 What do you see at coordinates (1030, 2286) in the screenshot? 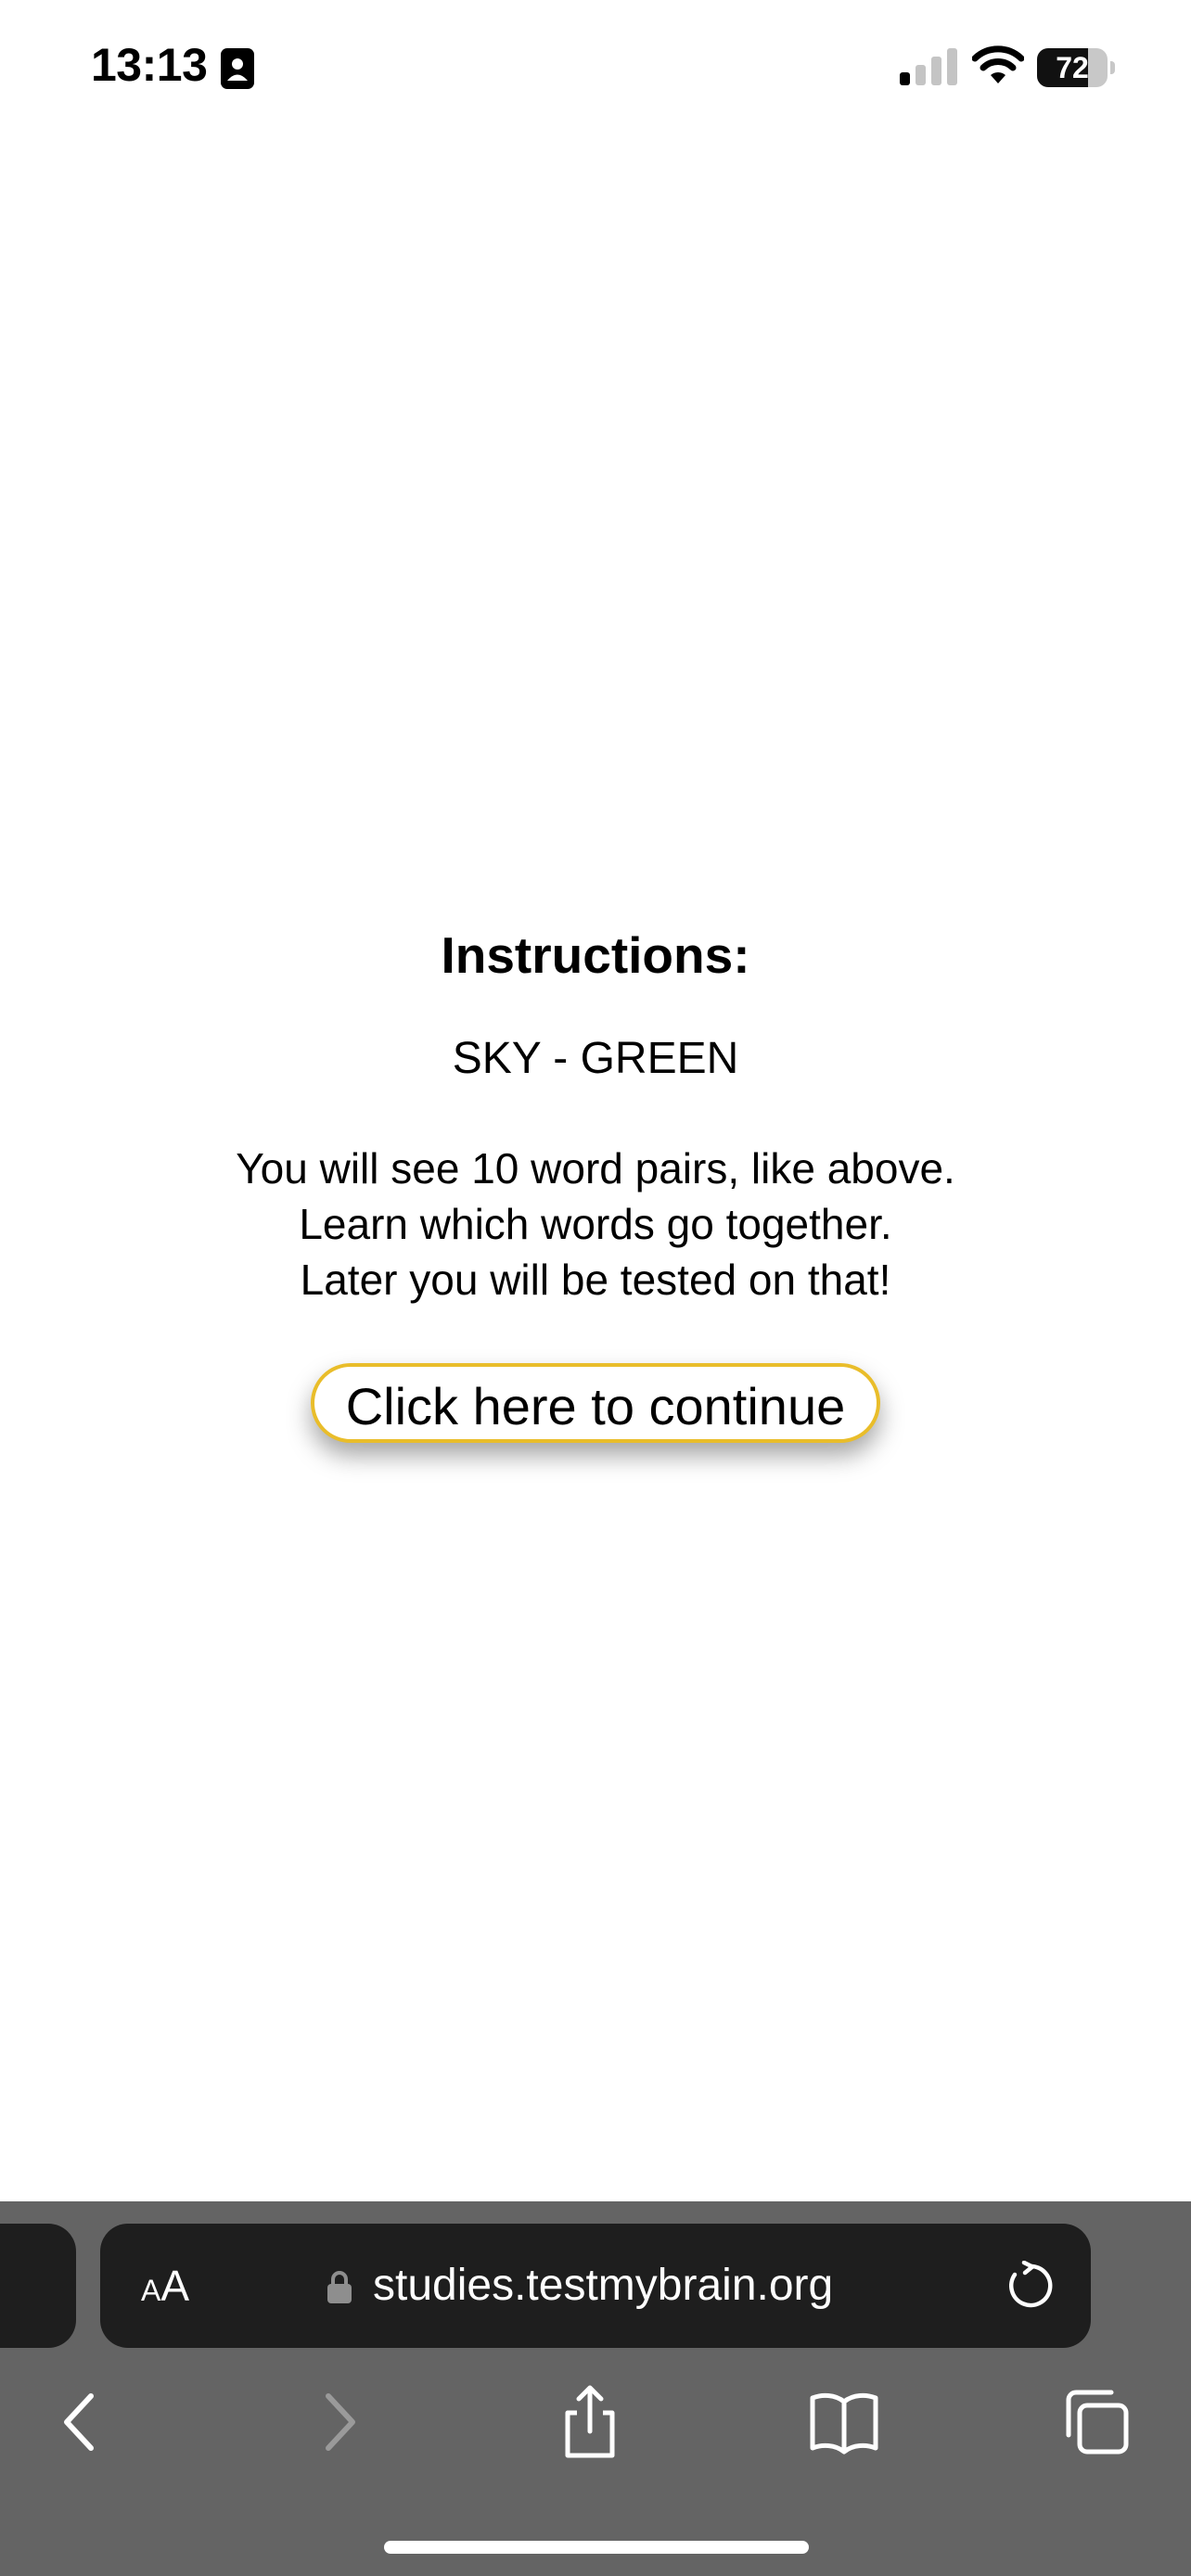
I see `reload-icon` at bounding box center [1030, 2286].